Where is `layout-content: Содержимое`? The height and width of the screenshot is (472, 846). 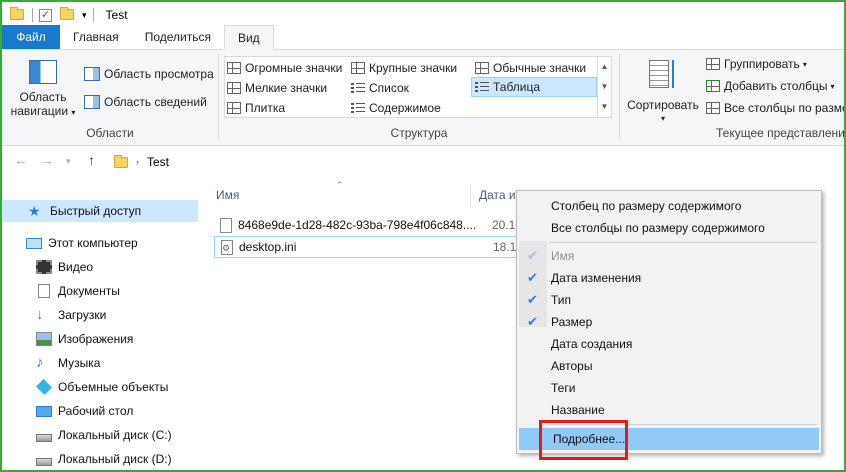
layout-content: Содержимое is located at coordinates (396, 108).